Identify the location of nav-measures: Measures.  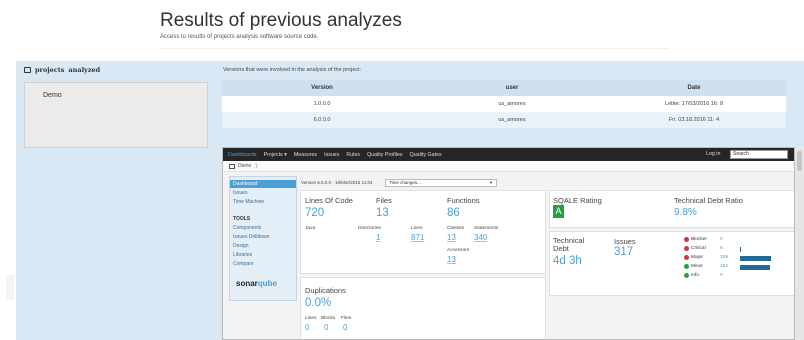
(305, 155).